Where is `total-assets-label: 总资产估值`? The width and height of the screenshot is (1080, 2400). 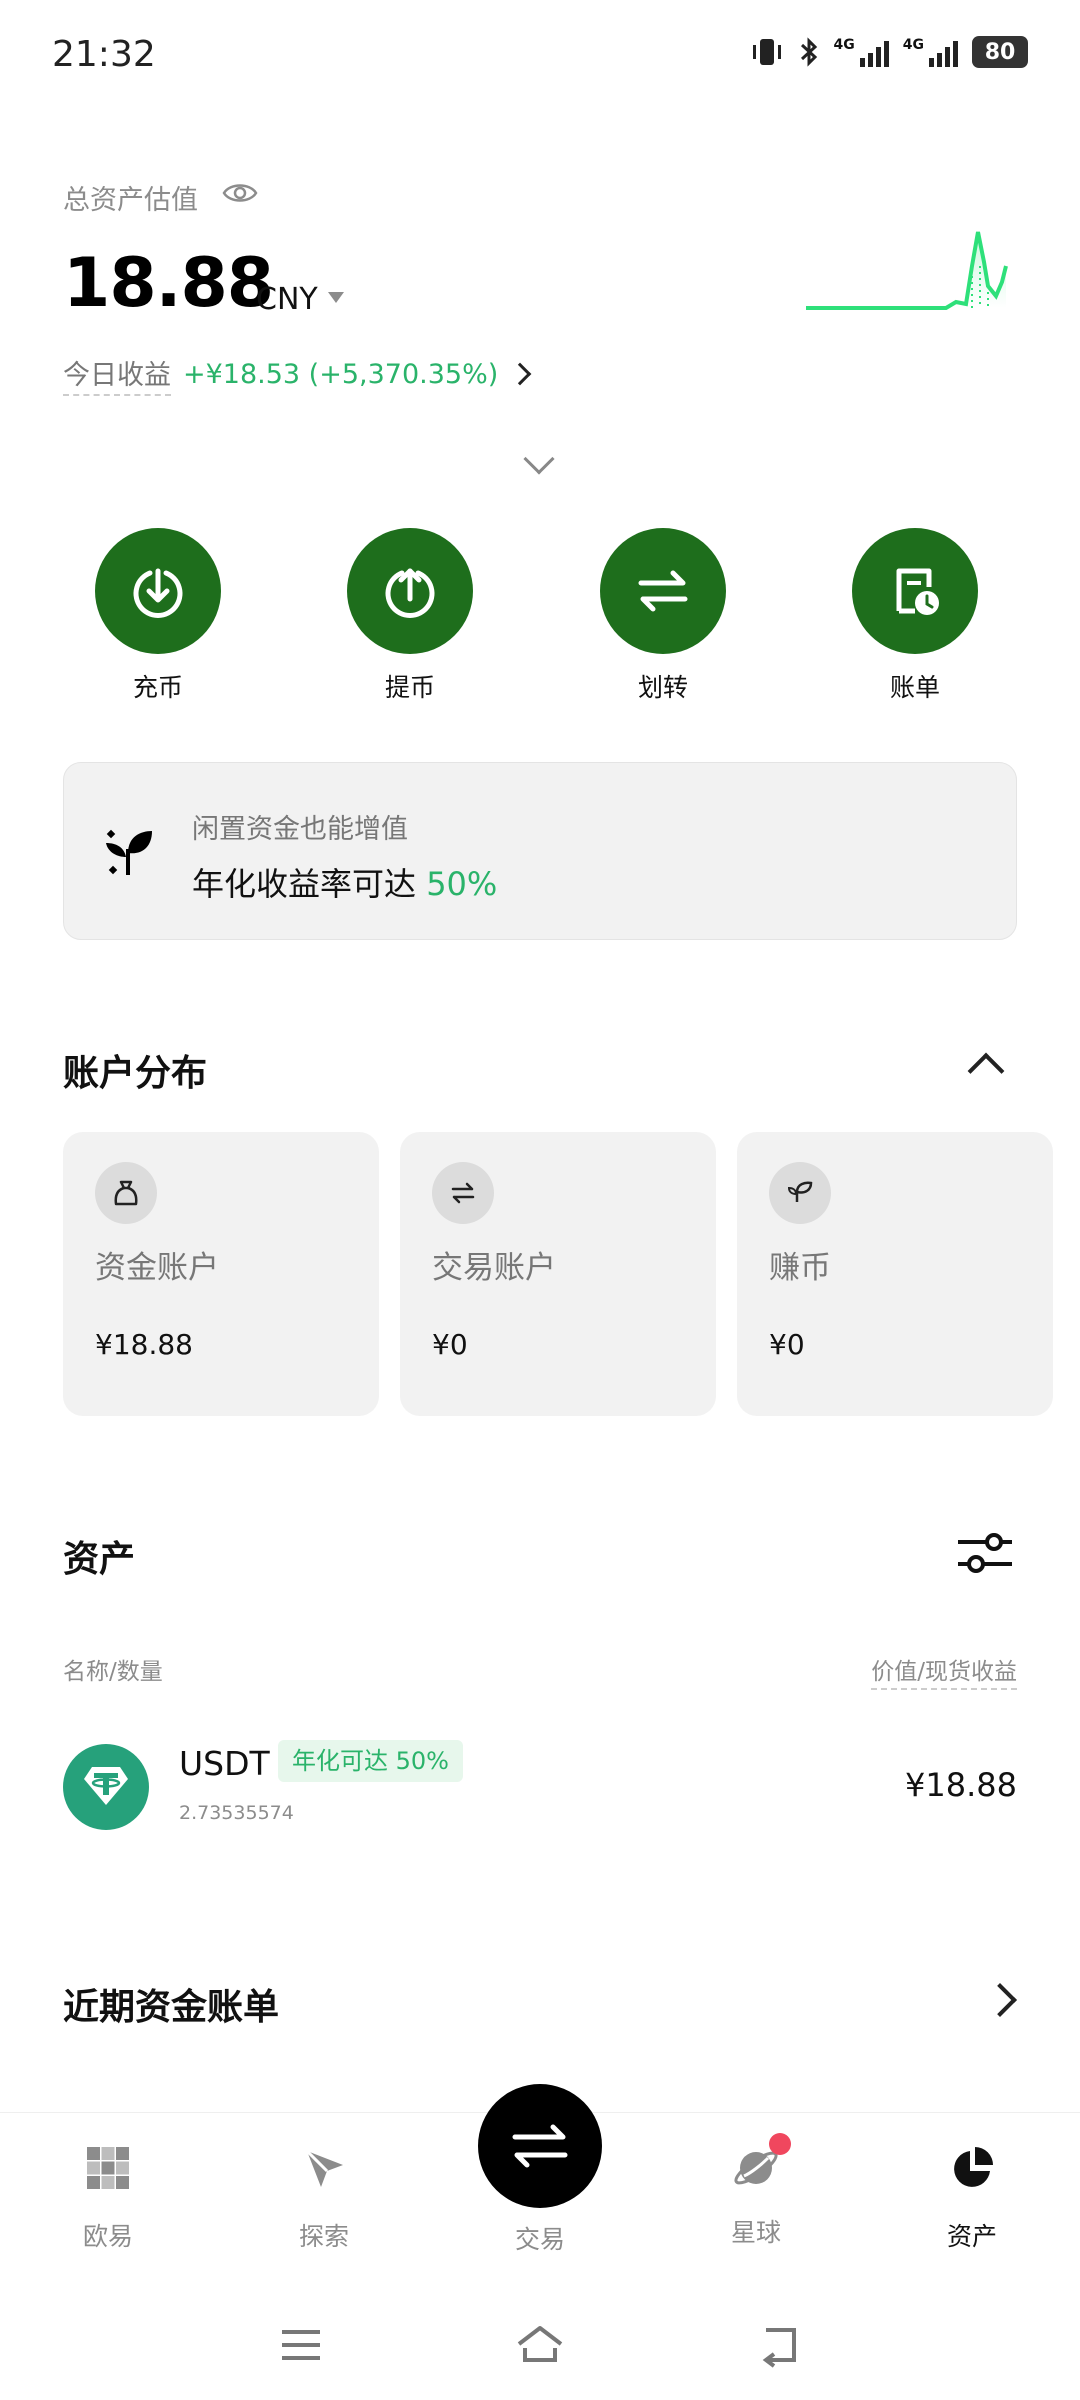 total-assets-label: 总资产估值 is located at coordinates (130, 200).